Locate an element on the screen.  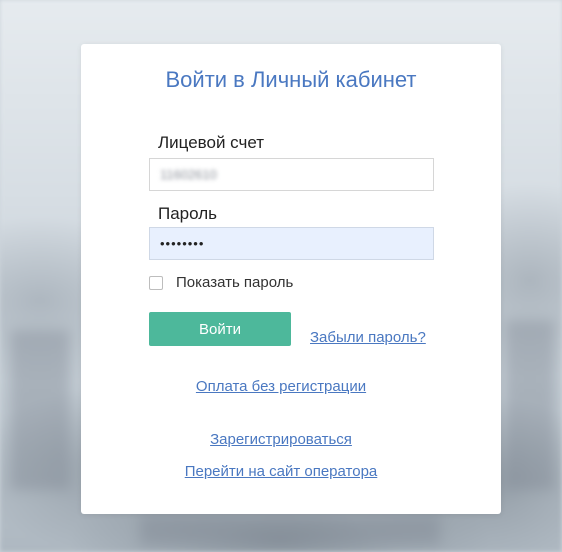
register-text: Зарегистрироваться is located at coordinates (281, 439).